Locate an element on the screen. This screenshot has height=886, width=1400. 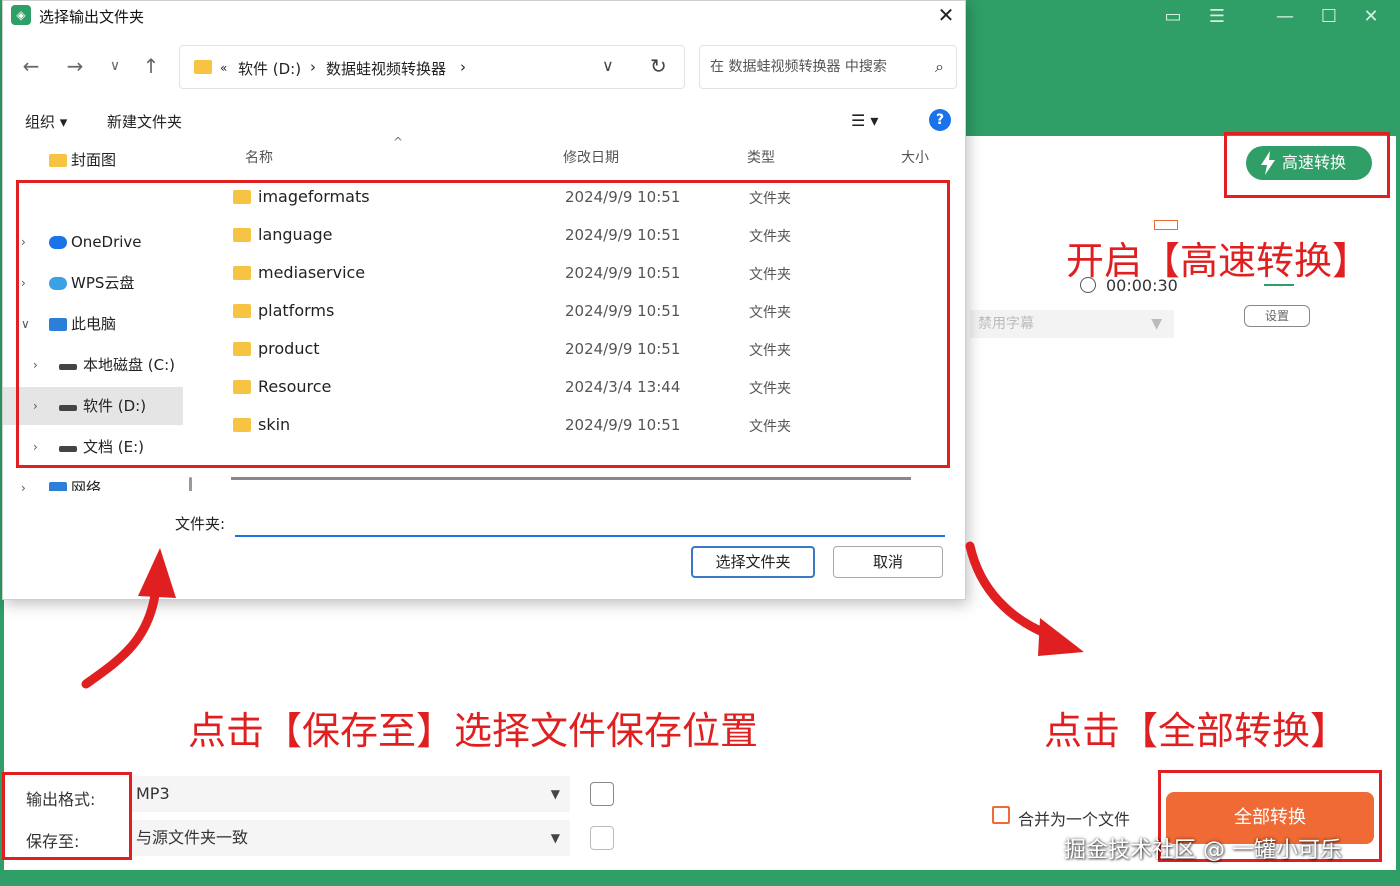
watermark: 掘金技术社区 @ 一罐小可乐 is located at coordinates (1203, 850).